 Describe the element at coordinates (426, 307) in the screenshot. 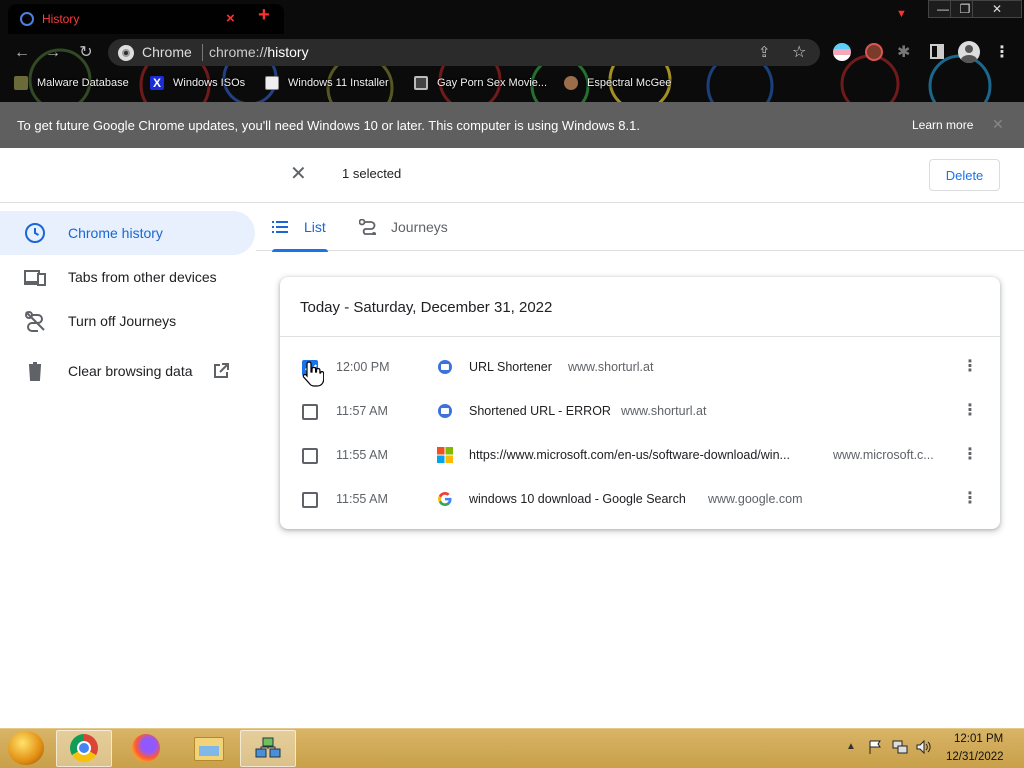

I see `date-heading: Today - Saturday, December 31, 2022` at that location.